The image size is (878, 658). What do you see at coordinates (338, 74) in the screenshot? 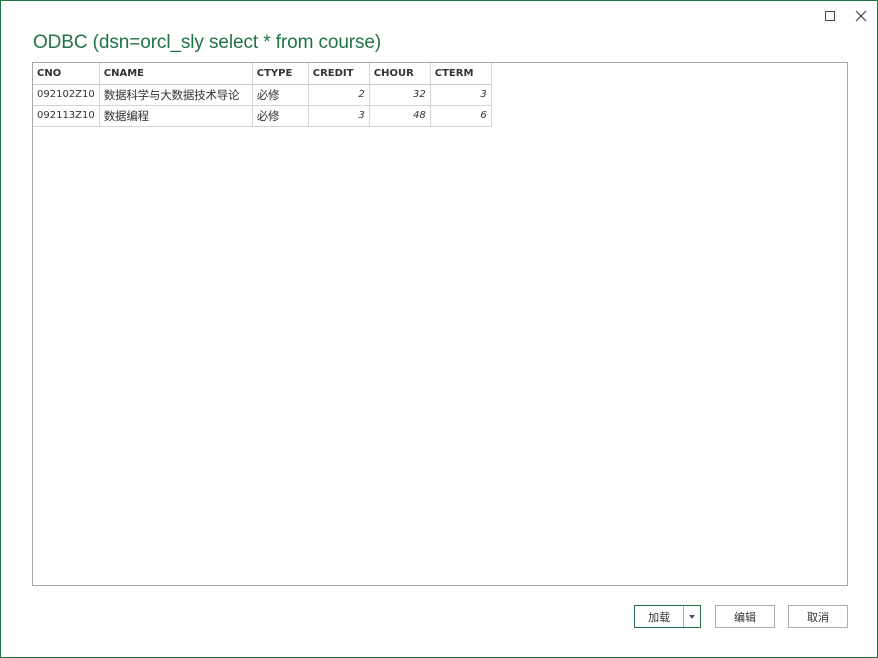
I see `column-header-credit: CREDIT` at bounding box center [338, 74].